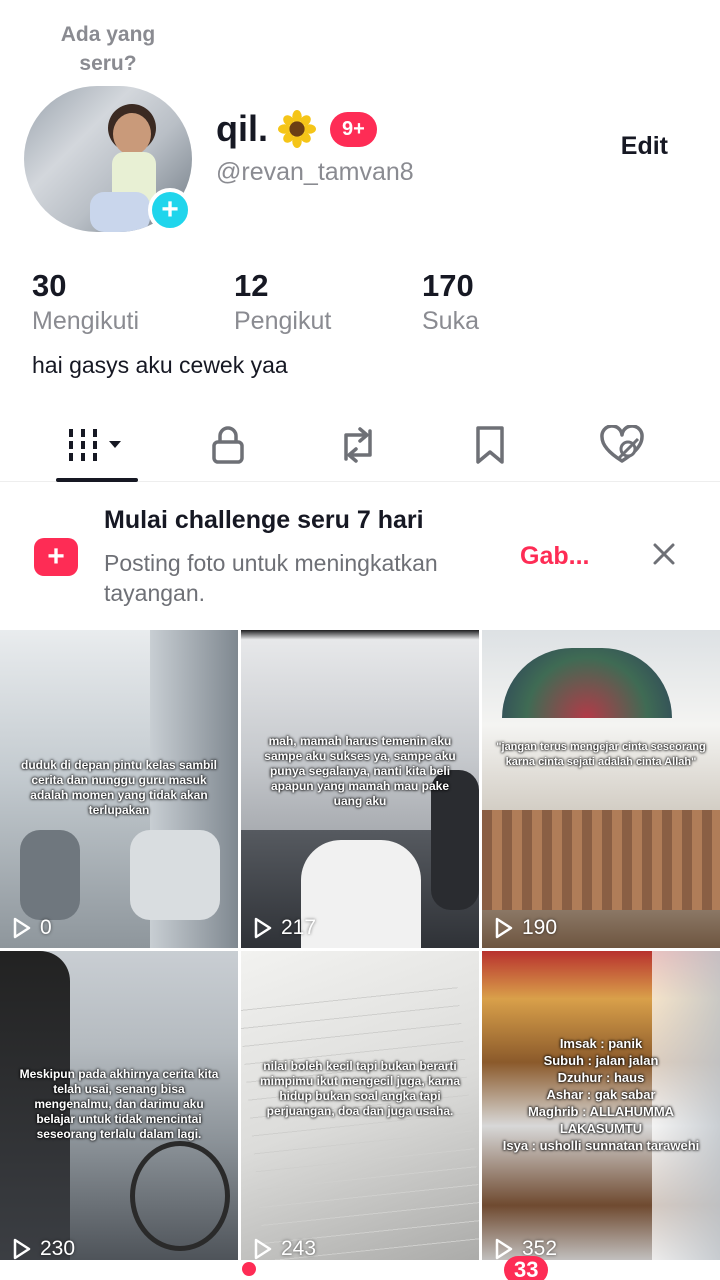  I want to click on view-count: 217, so click(284, 928).